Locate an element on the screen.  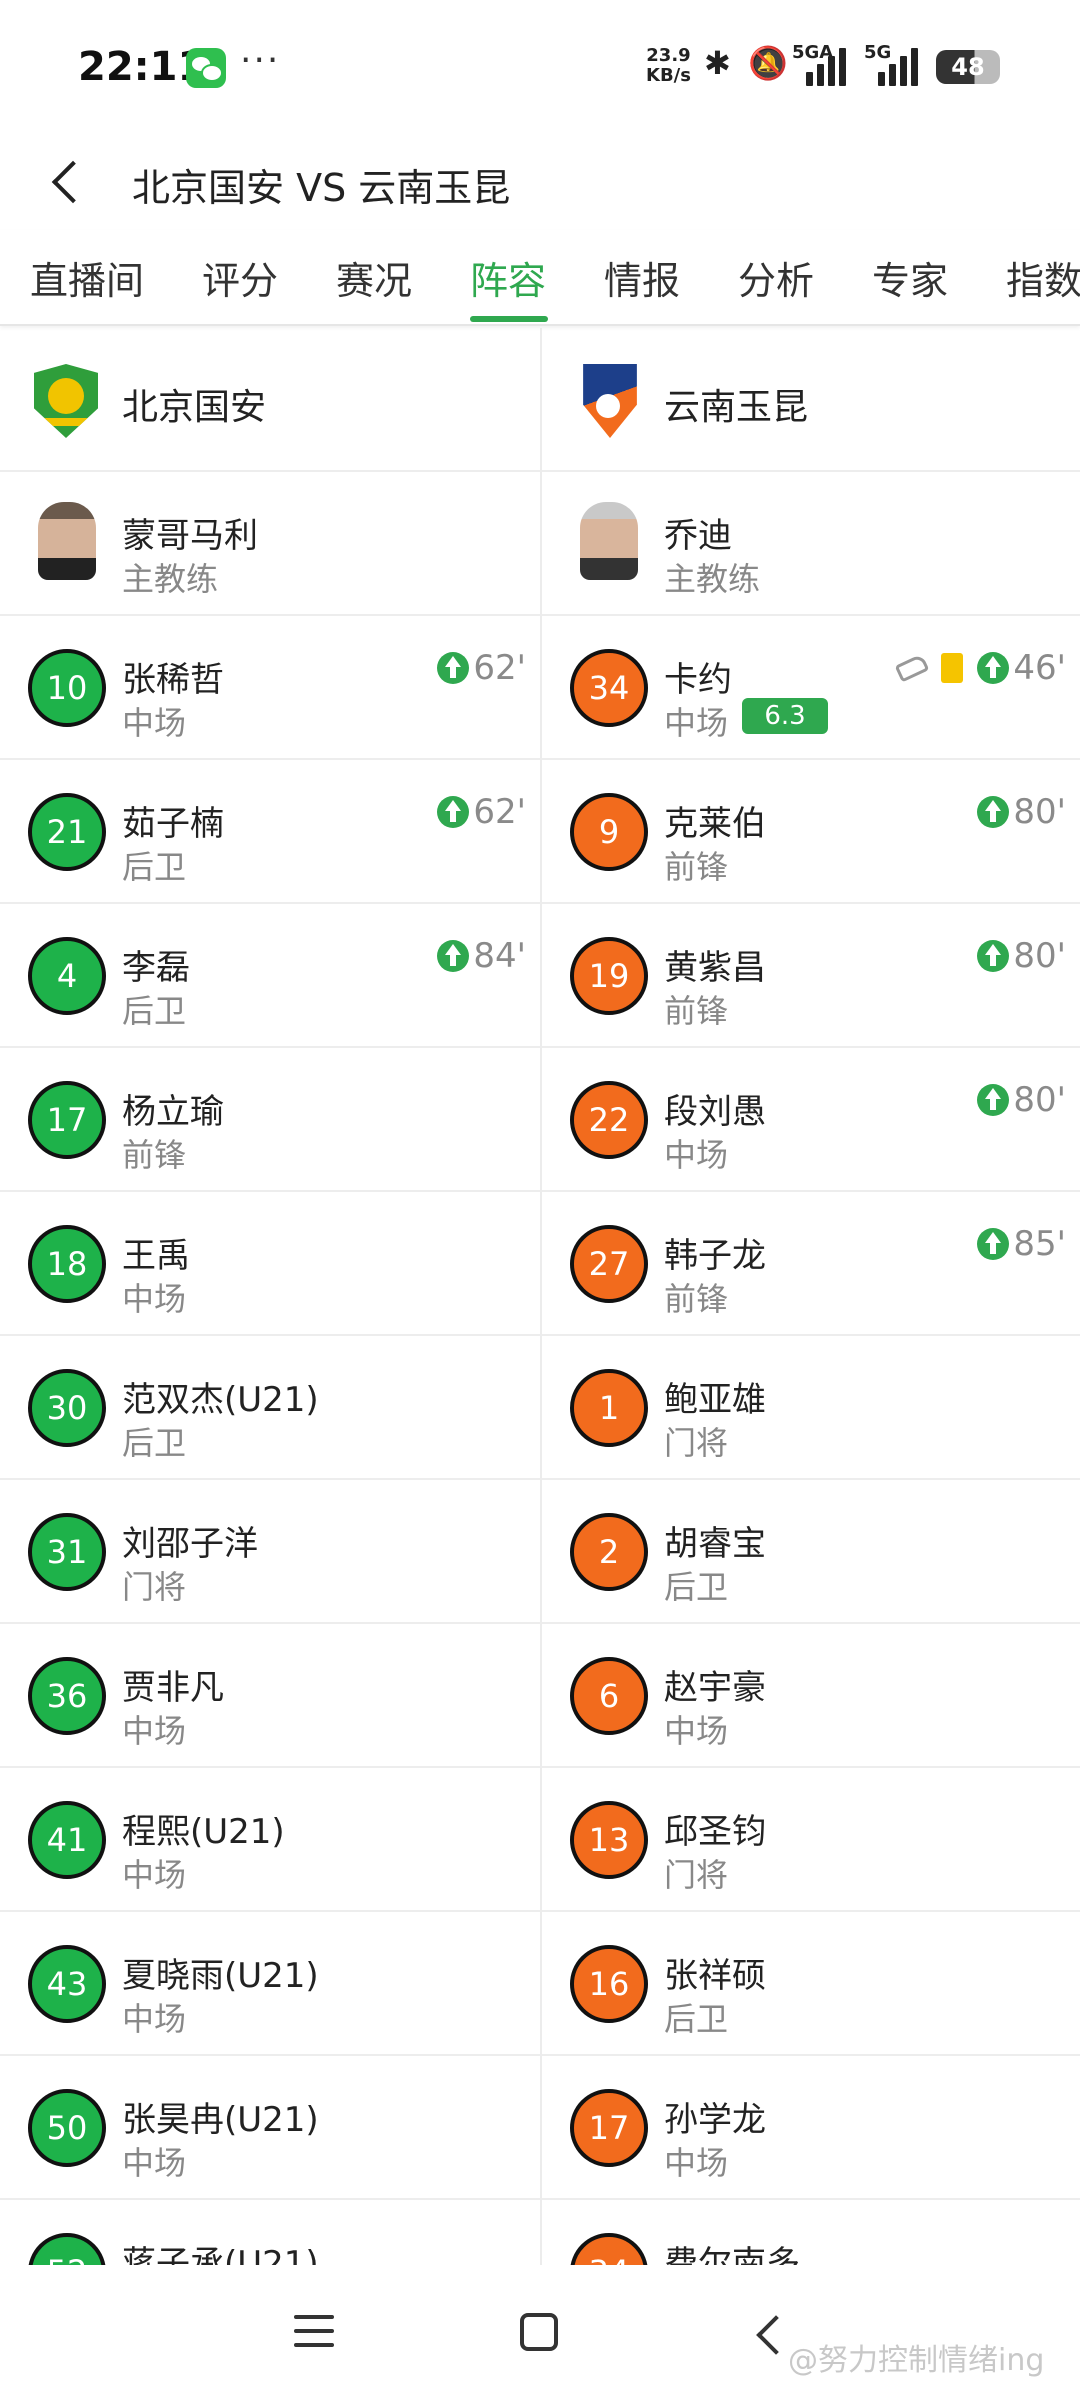
jersey-number: 6 is located at coordinates (609, 1696).